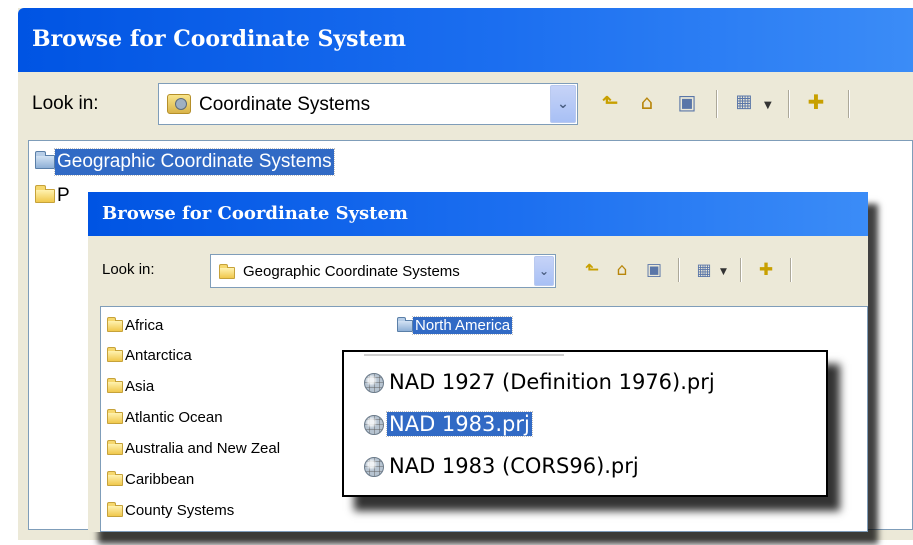 This screenshot has width=913, height=545. Describe the element at coordinates (65, 103) in the screenshot. I see `outer-look-in-label: Look in:` at that location.